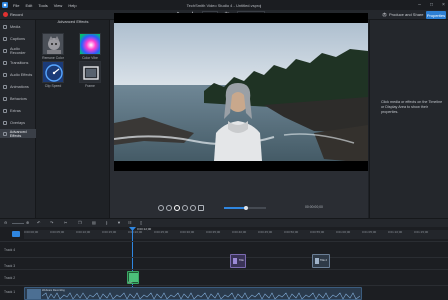  I want to click on ruler-tick: 0:01:10;00, so click(395, 232).